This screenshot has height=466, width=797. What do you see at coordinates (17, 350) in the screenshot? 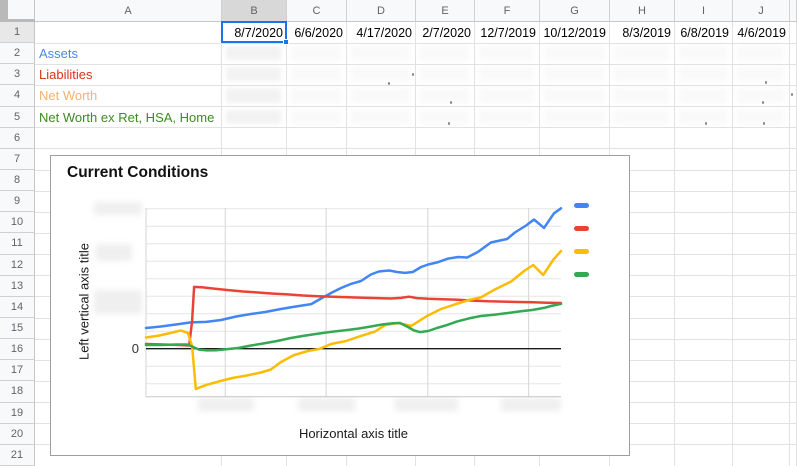
I see `row-header-16: 16` at bounding box center [17, 350].